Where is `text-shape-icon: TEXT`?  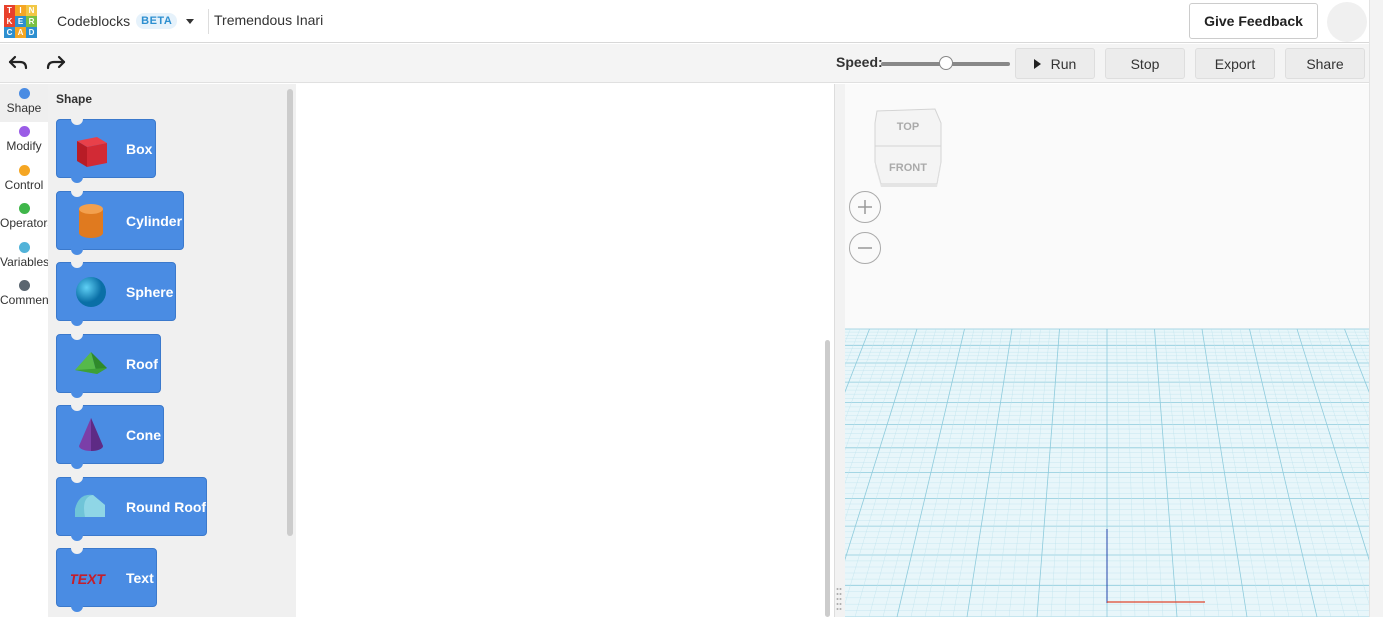 text-shape-icon: TEXT is located at coordinates (89, 578).